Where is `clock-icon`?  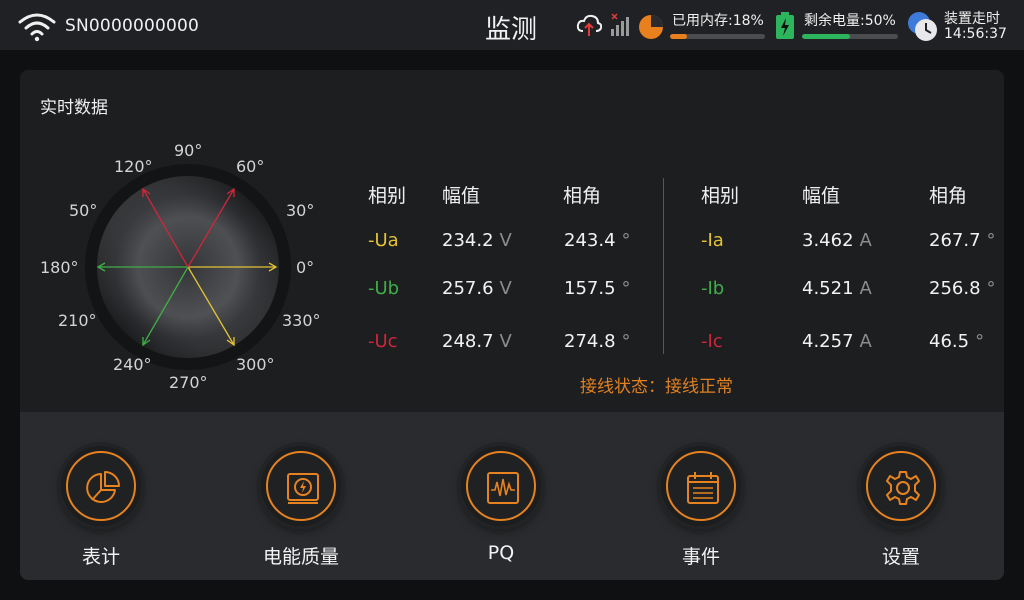 clock-icon is located at coordinates (922, 26).